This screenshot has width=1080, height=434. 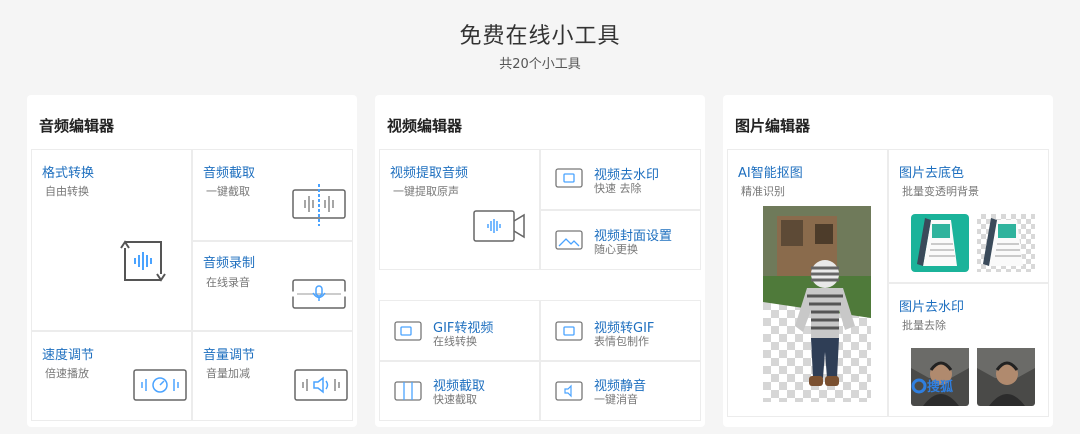 I want to click on tool-desc: 一键提取原声, so click(x=426, y=191).